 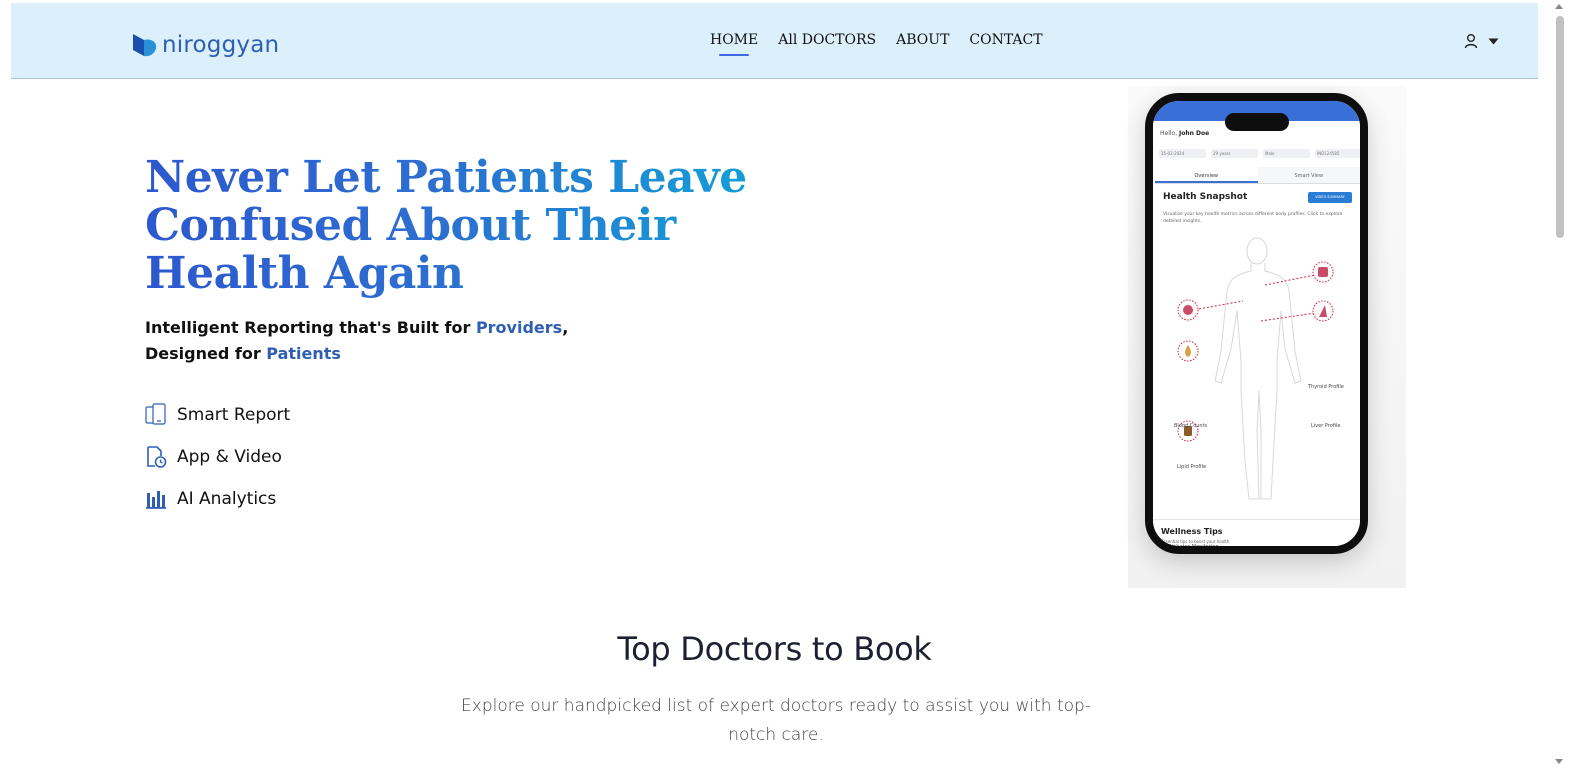 I want to click on brand-name: niroggyan, so click(x=221, y=45).